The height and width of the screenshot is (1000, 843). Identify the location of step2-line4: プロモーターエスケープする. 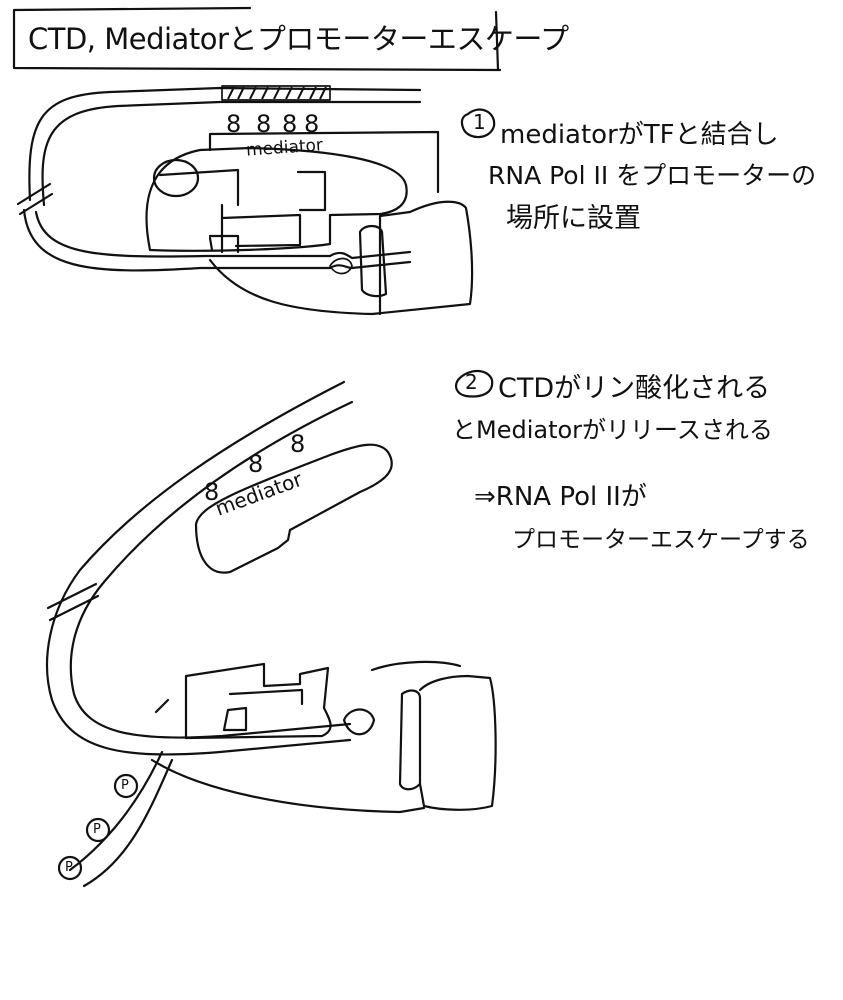
(661, 540).